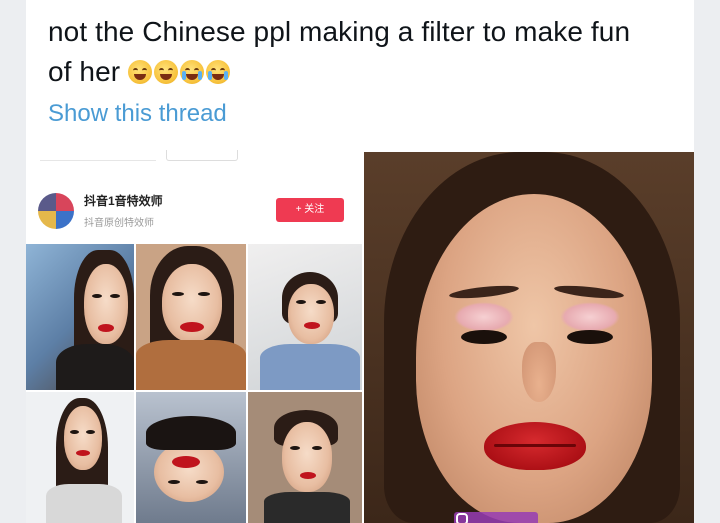  Describe the element at coordinates (137, 114) in the screenshot. I see `show-thread-link: Show this thread` at that location.